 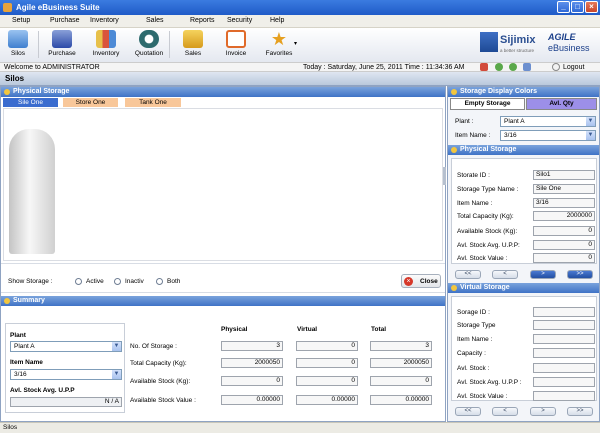 I want to click on bar-chart-icon, so click(x=106, y=39).